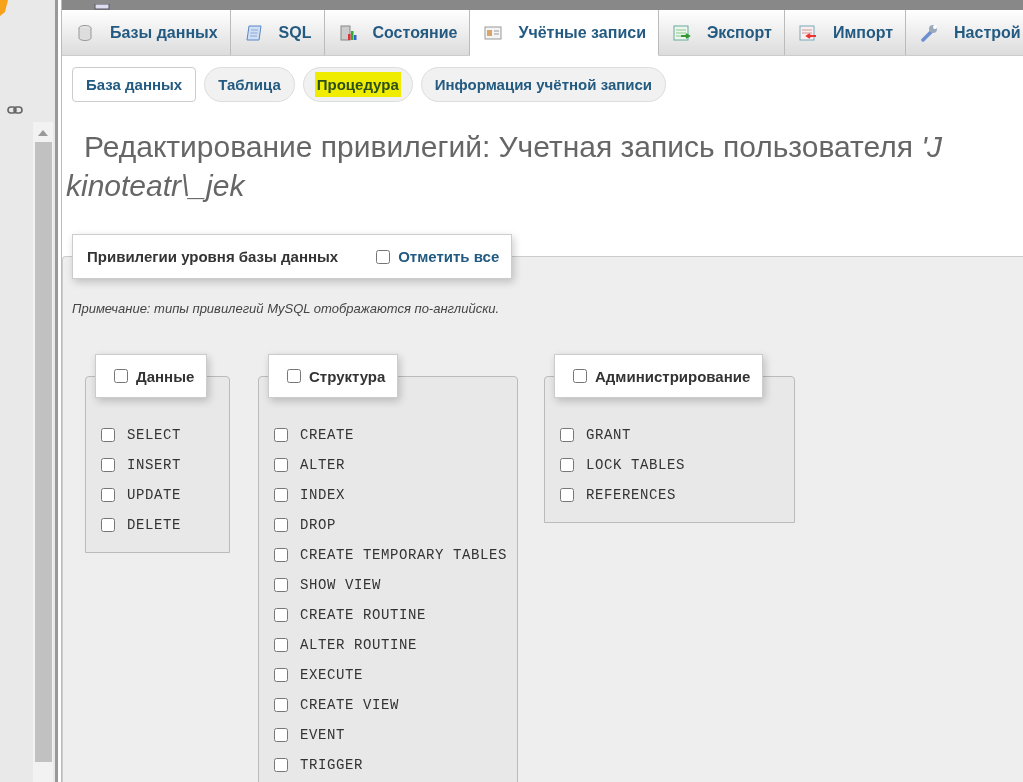 This screenshot has height=782, width=1023. Describe the element at coordinates (845, 32) in the screenshot. I see `tab: Импорт` at that location.